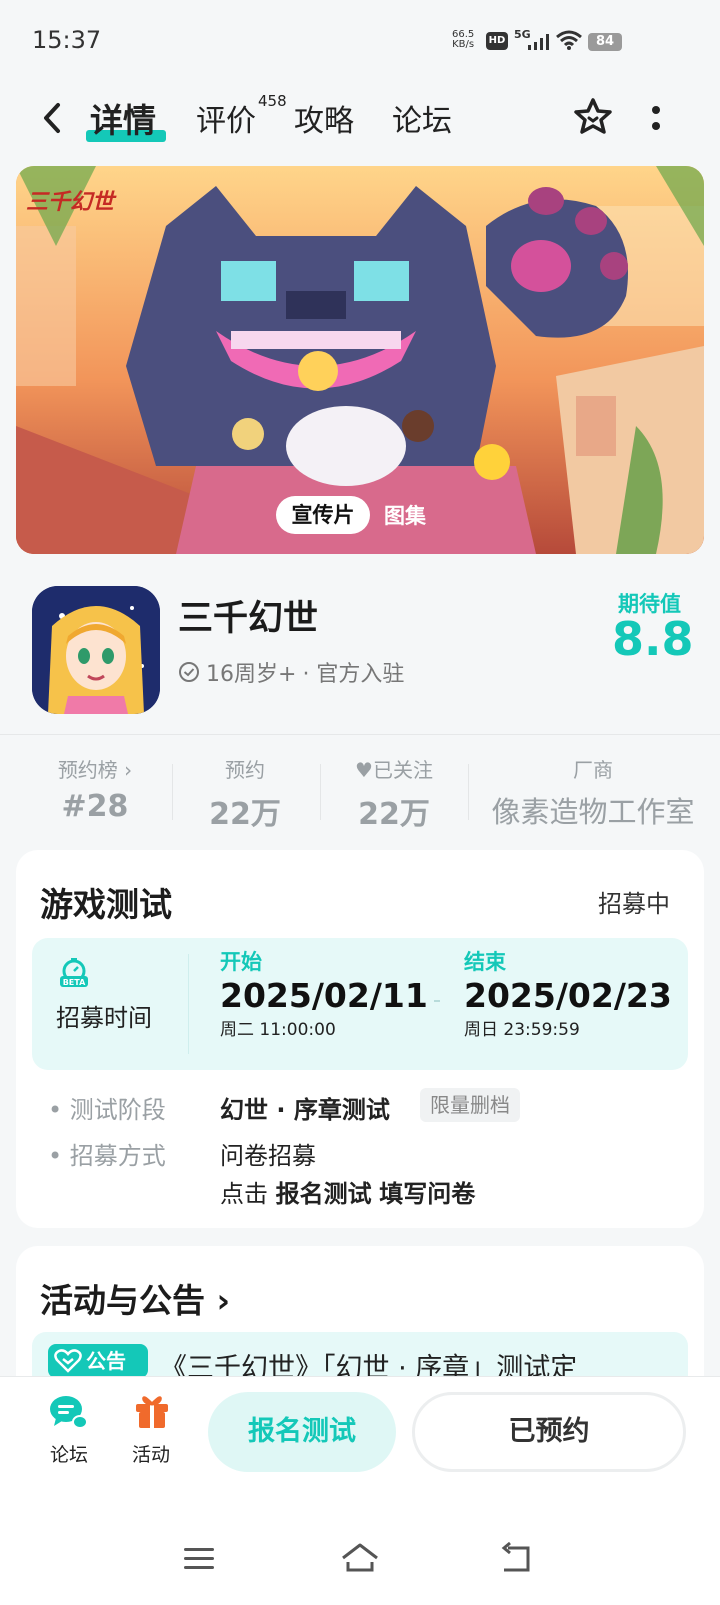 The width and height of the screenshot is (720, 1605). What do you see at coordinates (305, 1110) in the screenshot?
I see `stage-value: 幻世 · 序章测试` at bounding box center [305, 1110].